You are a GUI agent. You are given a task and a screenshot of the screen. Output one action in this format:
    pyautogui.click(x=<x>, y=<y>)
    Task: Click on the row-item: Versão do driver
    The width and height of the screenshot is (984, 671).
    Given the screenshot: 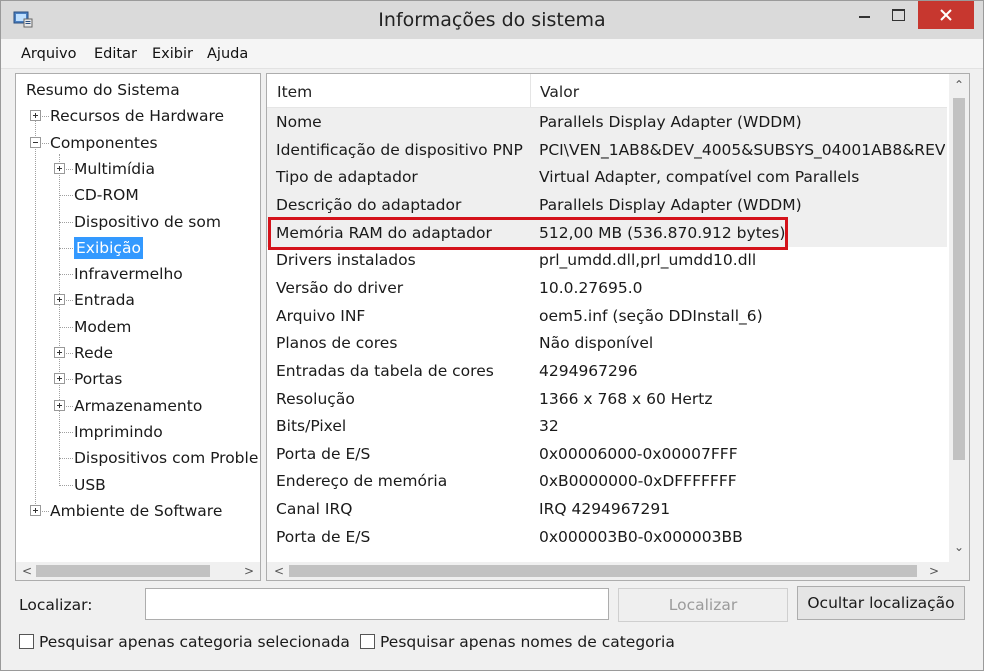 What is the action you would take?
    pyautogui.click(x=340, y=287)
    